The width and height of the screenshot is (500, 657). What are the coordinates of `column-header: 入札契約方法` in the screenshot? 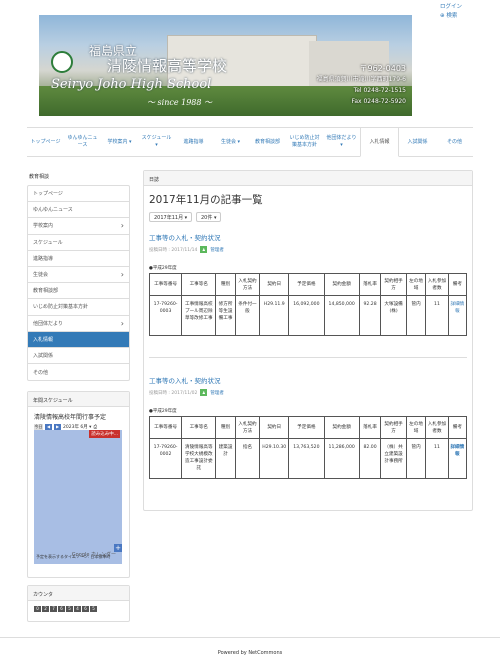 It's located at (247, 284).